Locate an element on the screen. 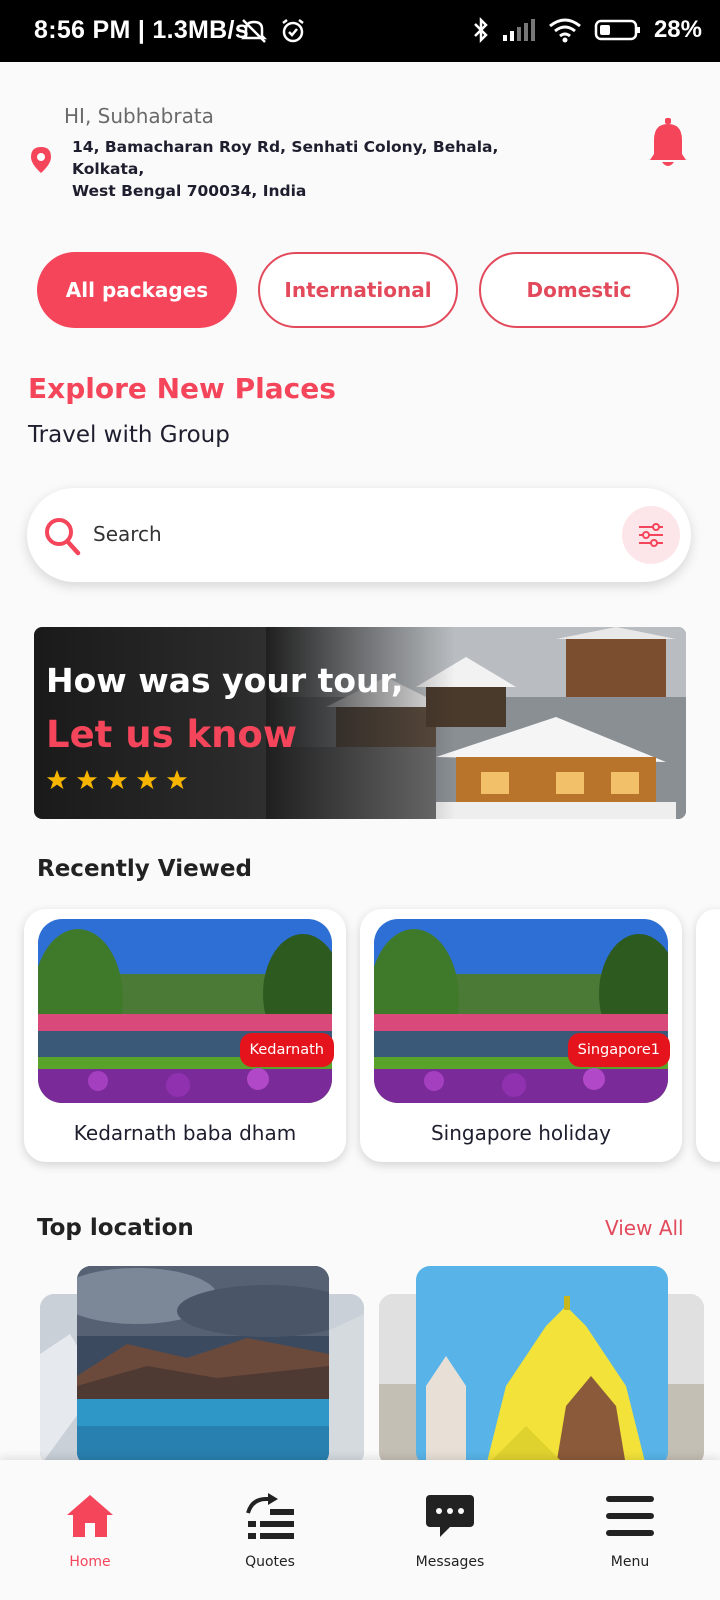 This screenshot has width=720, height=1600. bottom-navigation: Home Quotes Messages Menu is located at coordinates (360, 1530).